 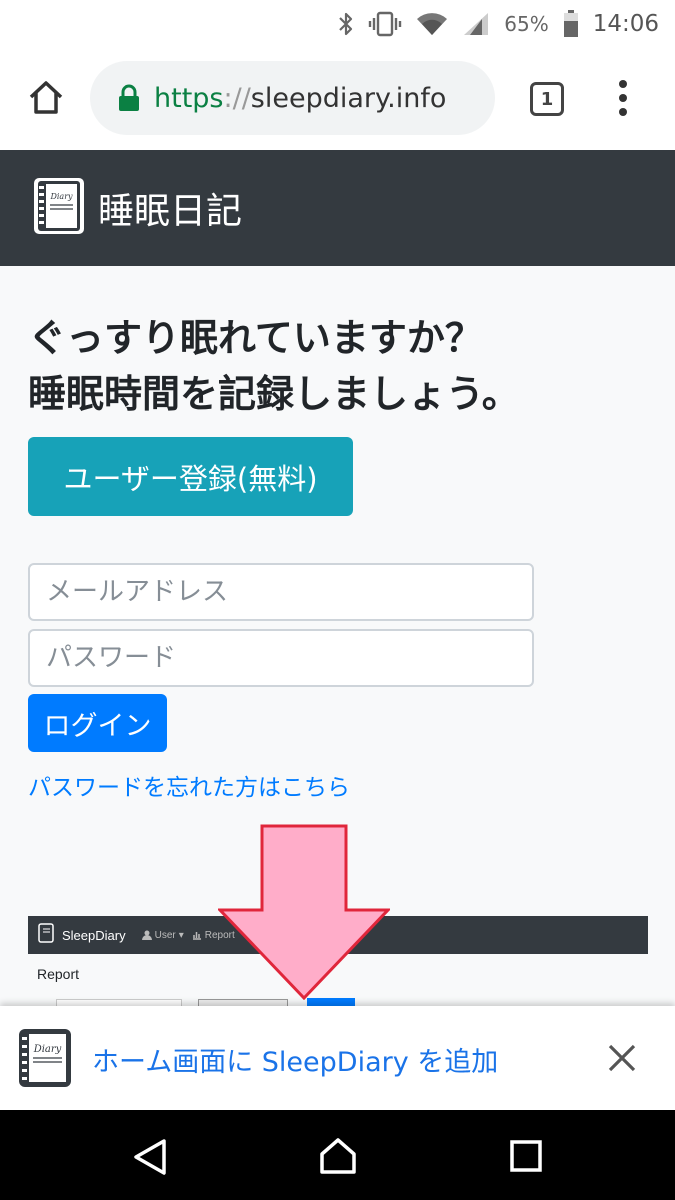 I want to click on battery-percent: 65%, so click(x=526, y=24).